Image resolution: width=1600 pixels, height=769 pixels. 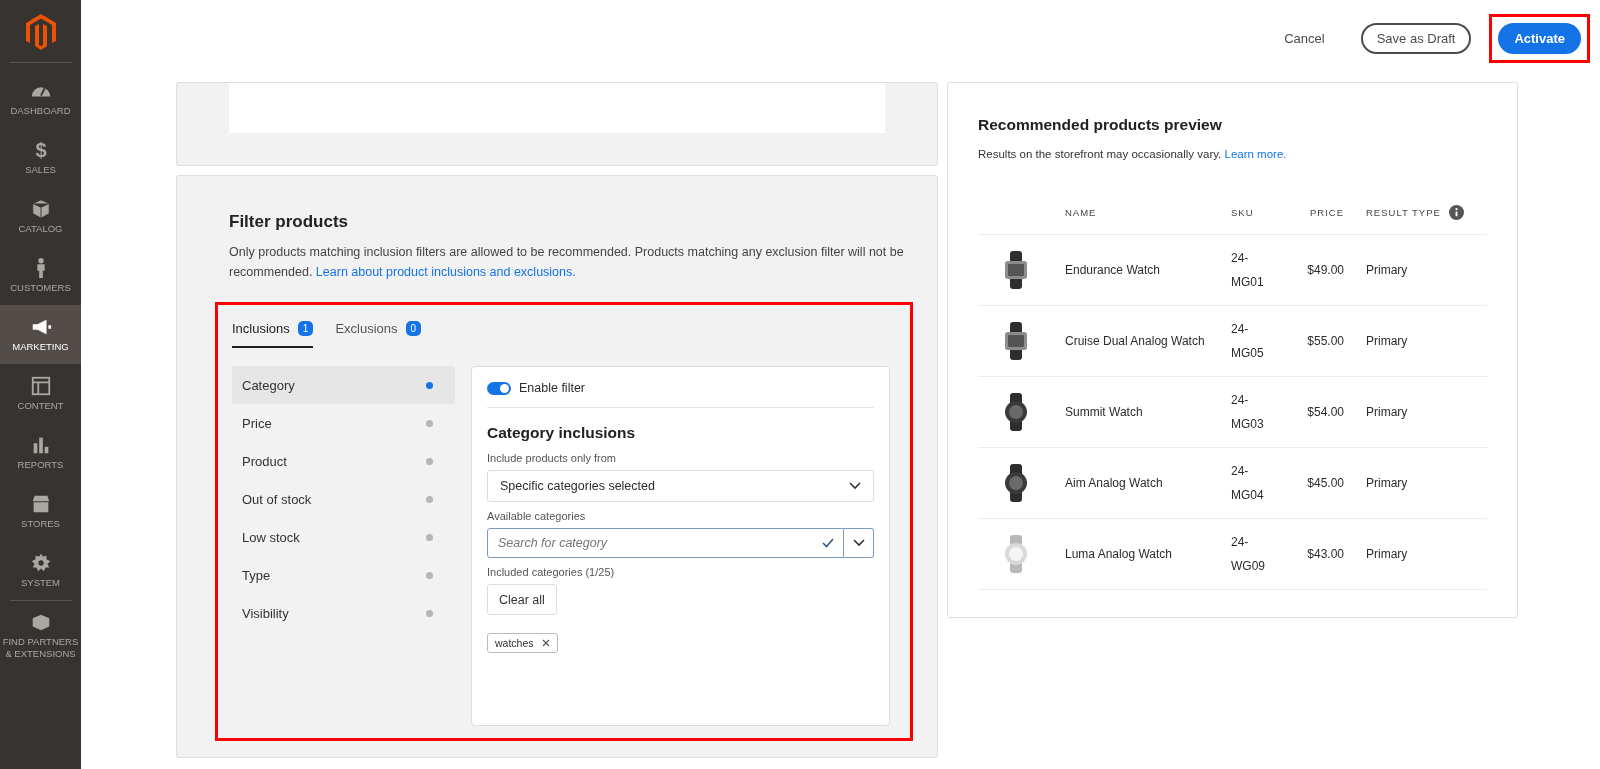 What do you see at coordinates (343, 385) in the screenshot?
I see `filter-item: Category` at bounding box center [343, 385].